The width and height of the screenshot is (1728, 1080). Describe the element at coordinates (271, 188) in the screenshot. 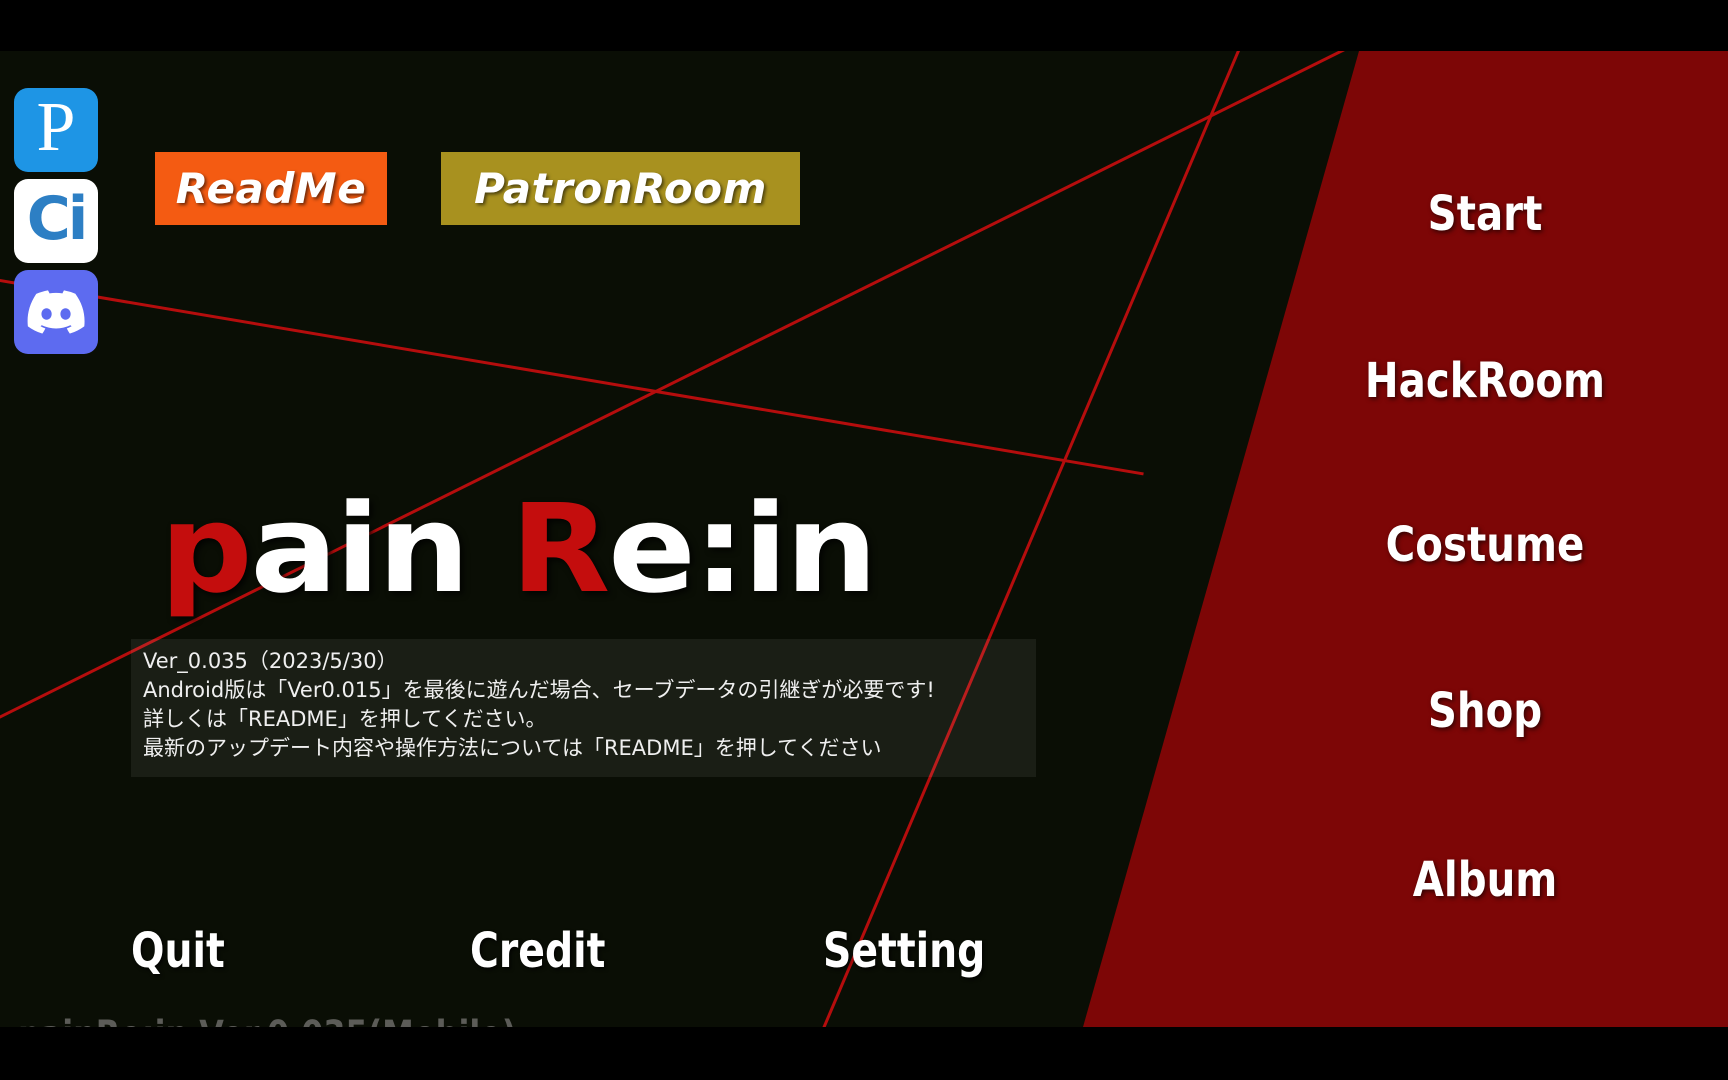

I see `readme-button: ReadMe` at that location.